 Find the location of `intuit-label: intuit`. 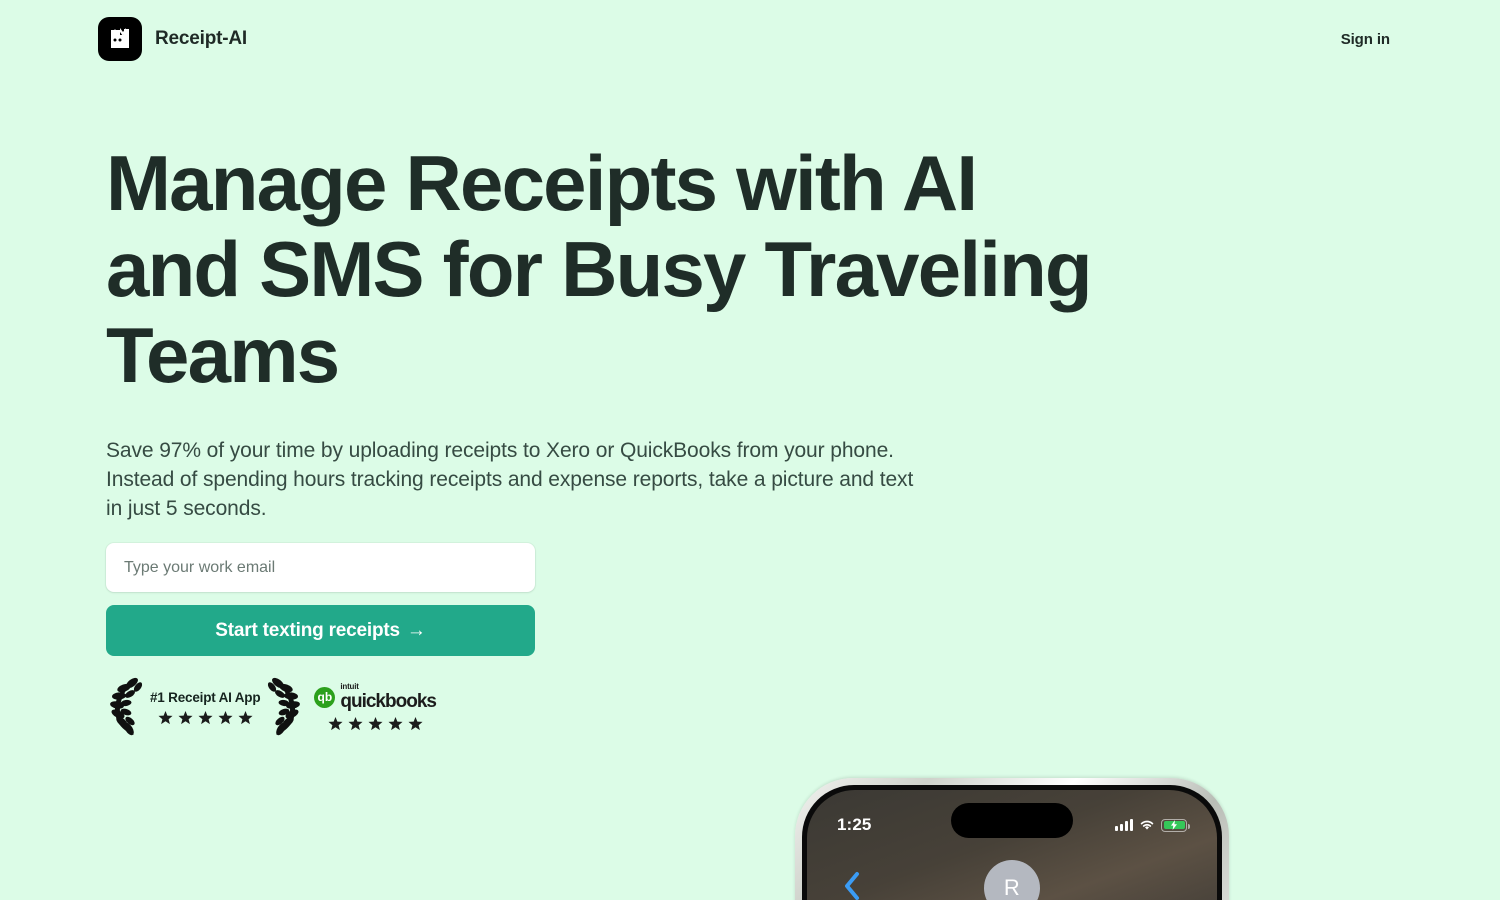

intuit-label: intuit is located at coordinates (349, 686).